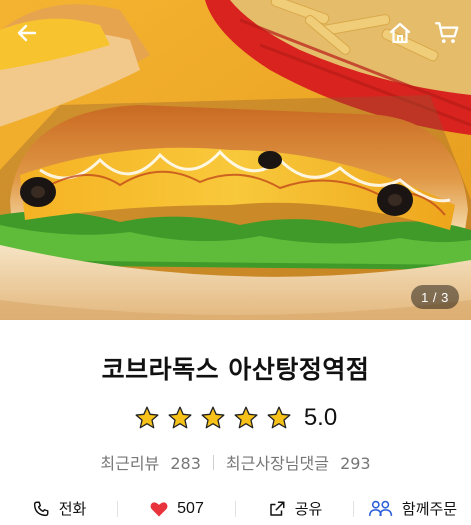  I want to click on share-icon, so click(277, 509).